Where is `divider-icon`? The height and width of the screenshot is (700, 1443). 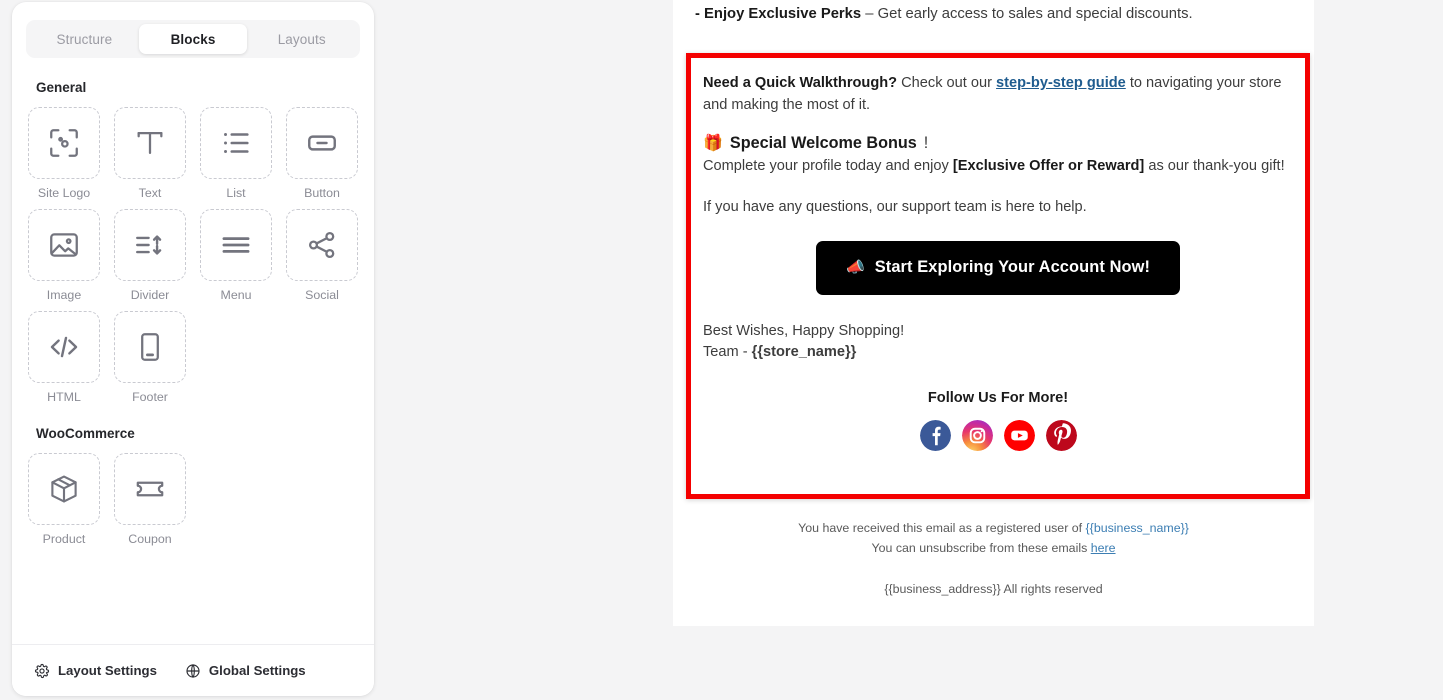
divider-icon is located at coordinates (149, 245).